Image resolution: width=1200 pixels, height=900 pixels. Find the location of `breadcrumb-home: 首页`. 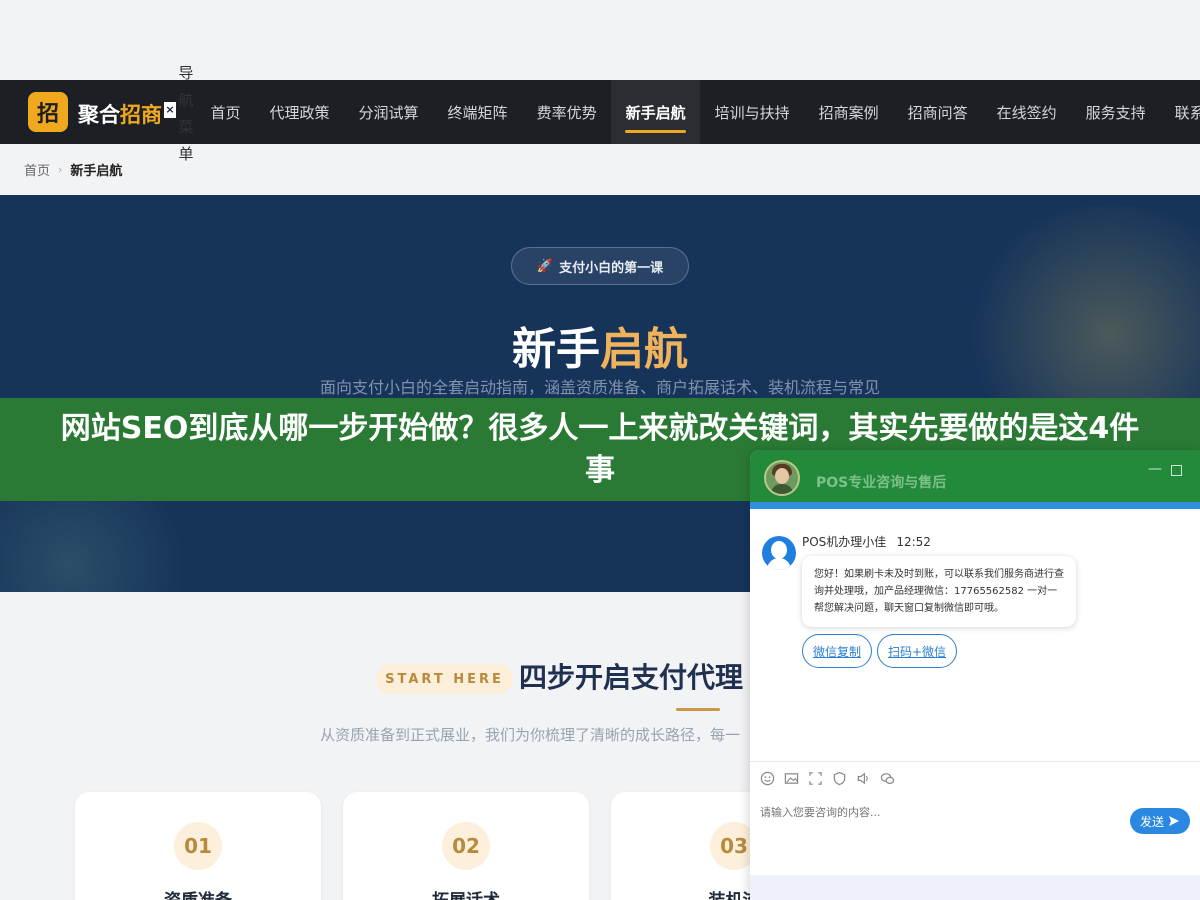

breadcrumb-home: 首页 is located at coordinates (37, 169).